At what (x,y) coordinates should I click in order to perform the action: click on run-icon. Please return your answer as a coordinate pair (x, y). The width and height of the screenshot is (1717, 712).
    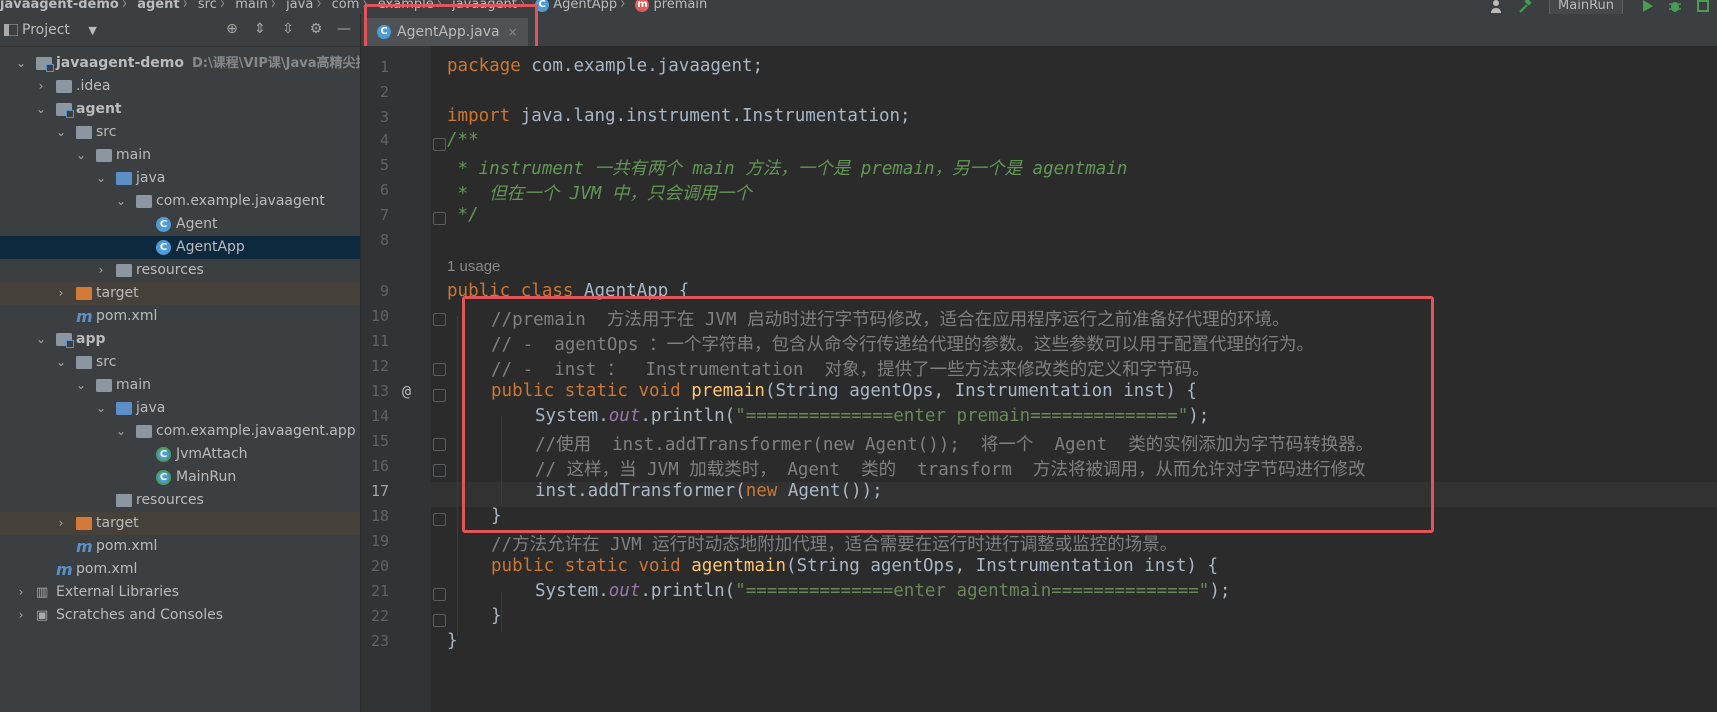
    Looking at the image, I should click on (1647, 7).